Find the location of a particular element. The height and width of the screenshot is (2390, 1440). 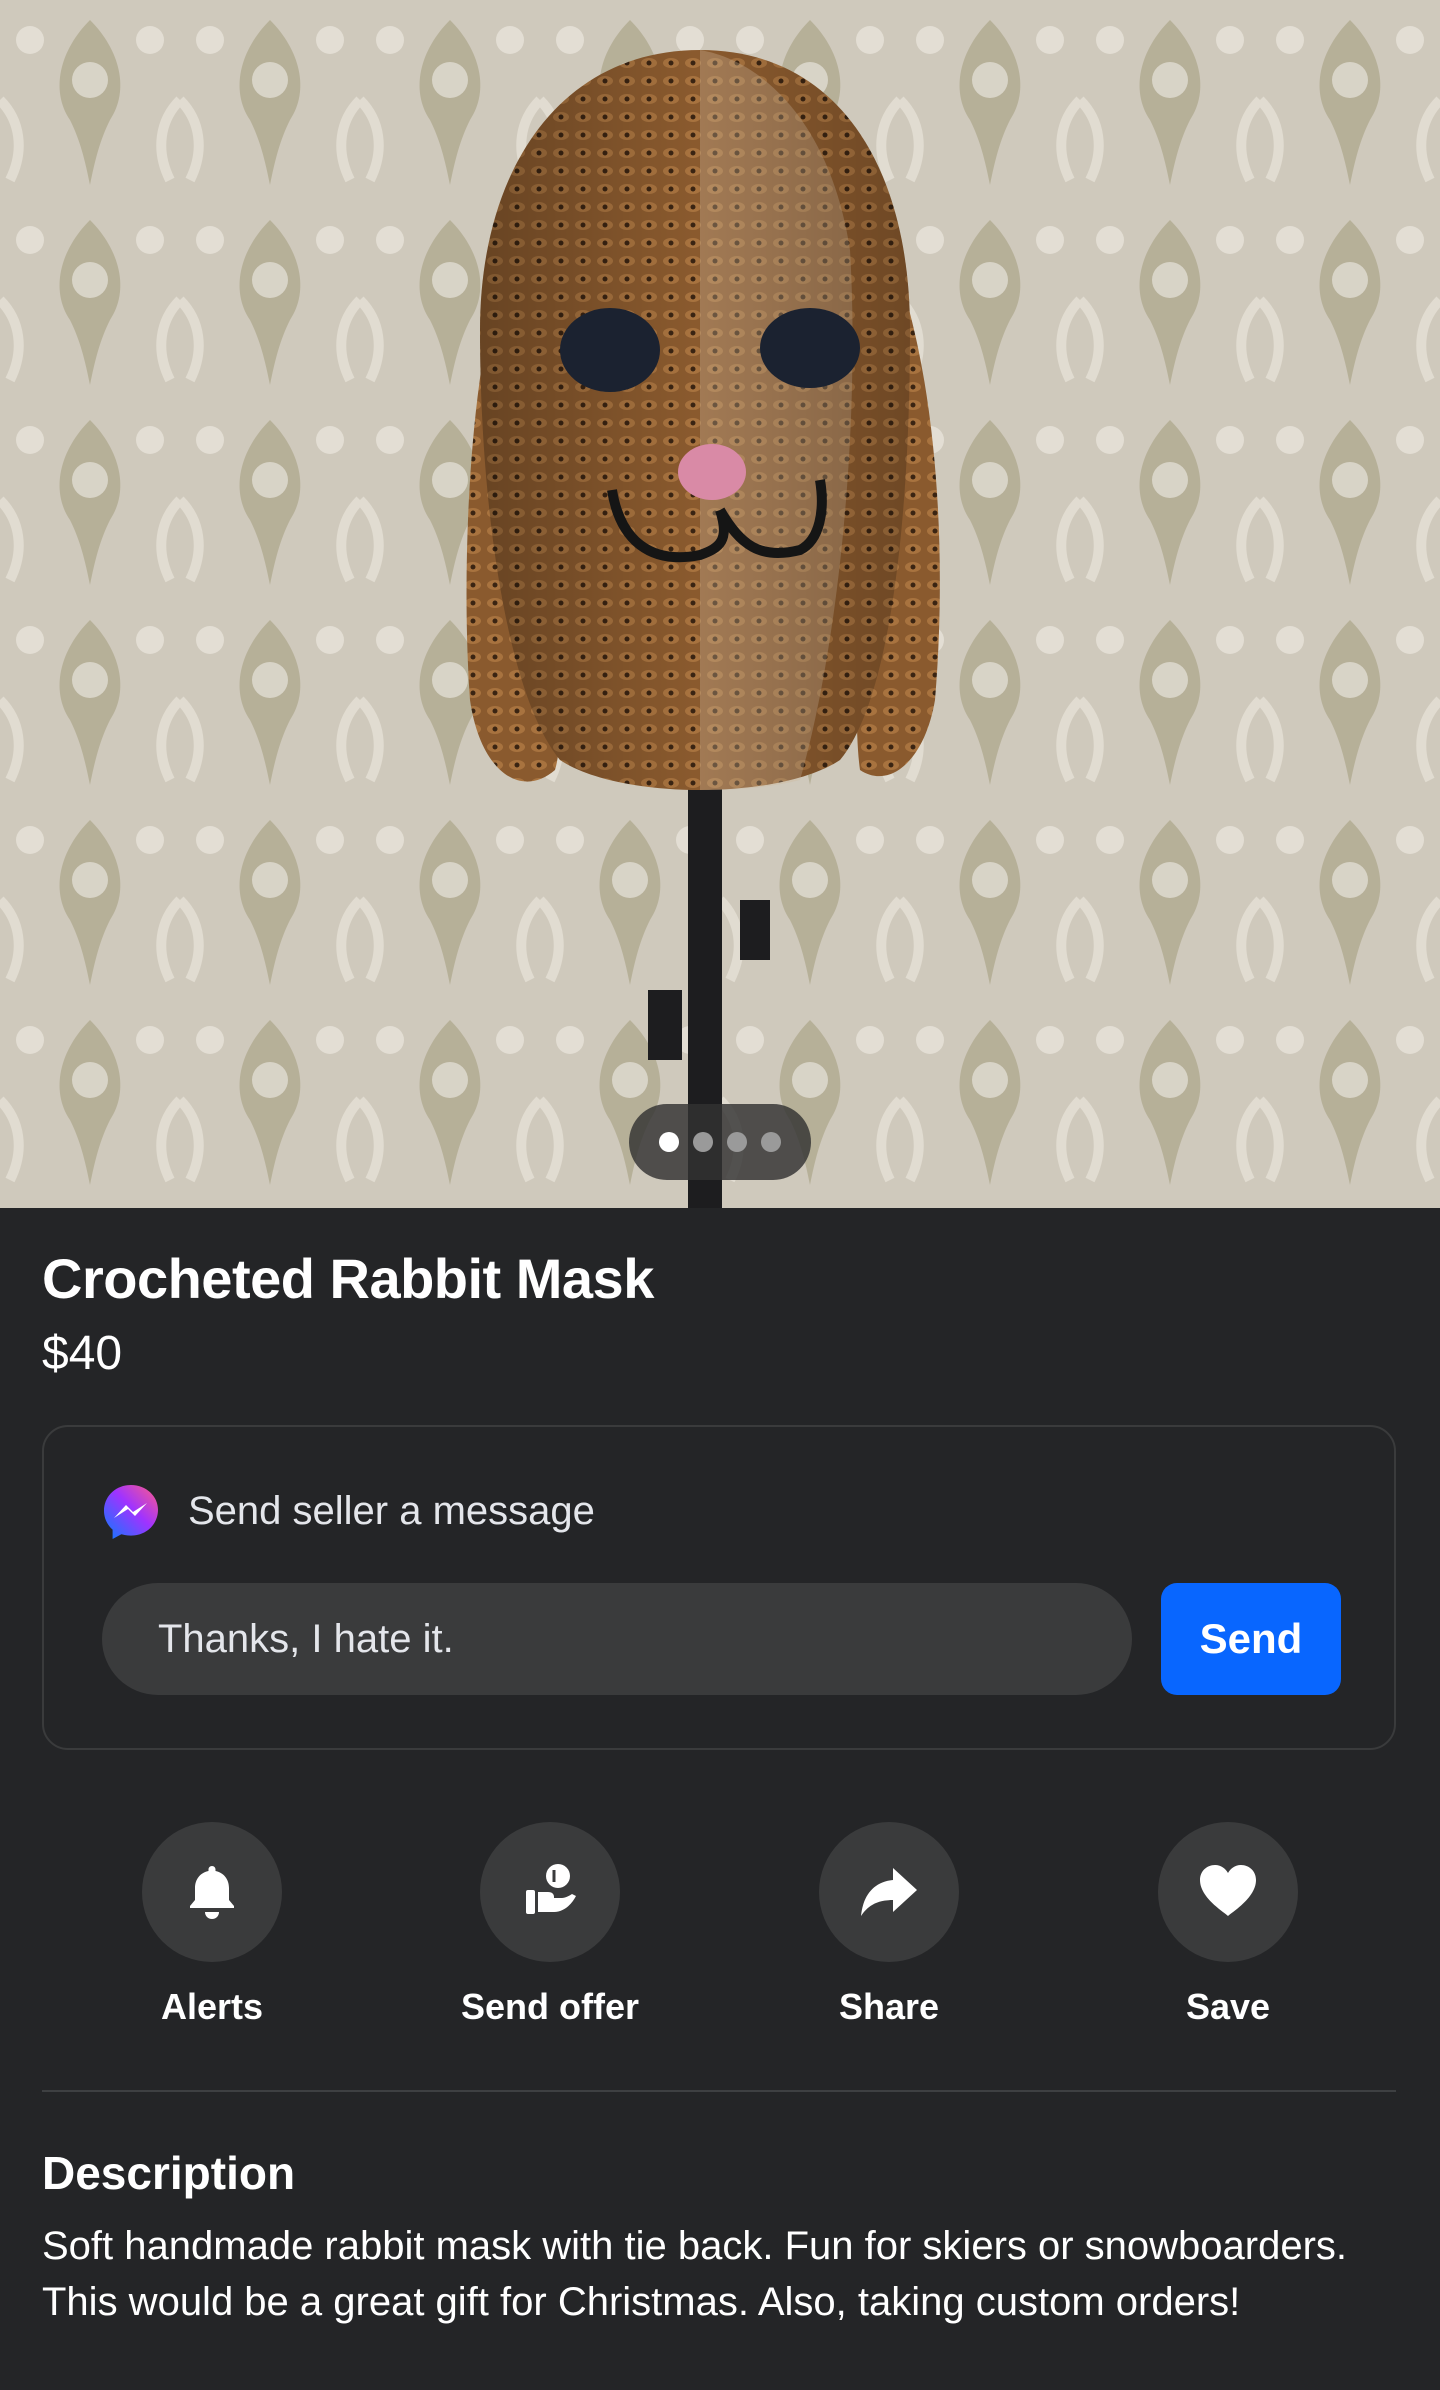

section-divider is located at coordinates (719, 2091).